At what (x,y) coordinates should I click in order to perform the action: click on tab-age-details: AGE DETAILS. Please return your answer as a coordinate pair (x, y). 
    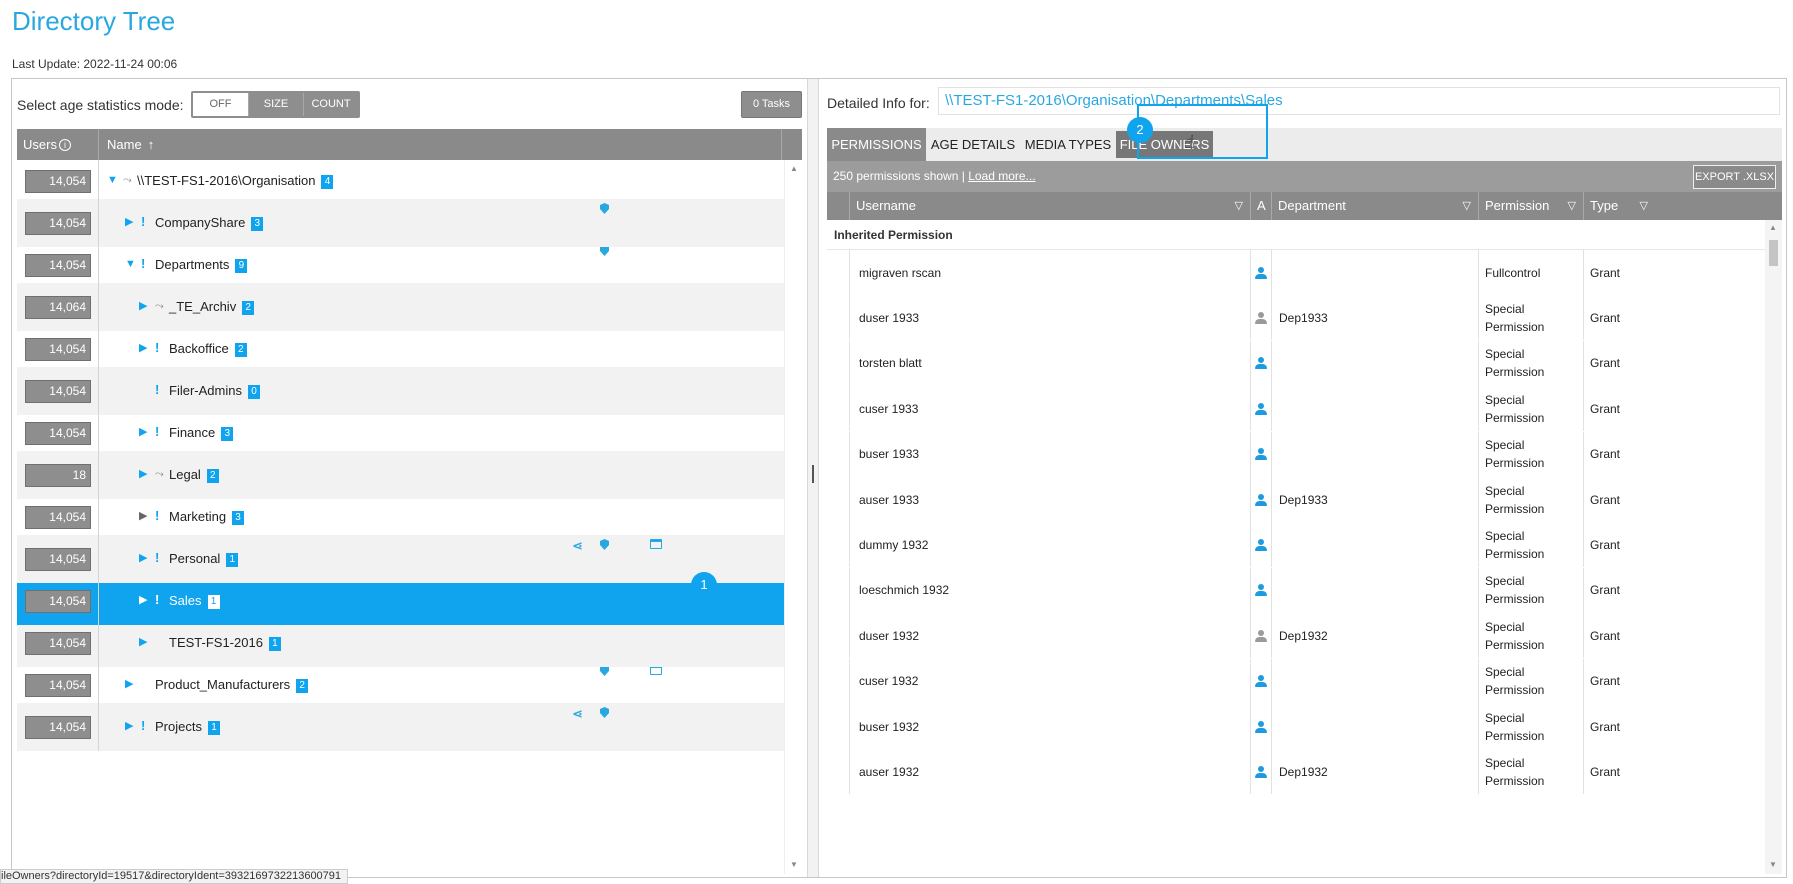
    Looking at the image, I should click on (973, 144).